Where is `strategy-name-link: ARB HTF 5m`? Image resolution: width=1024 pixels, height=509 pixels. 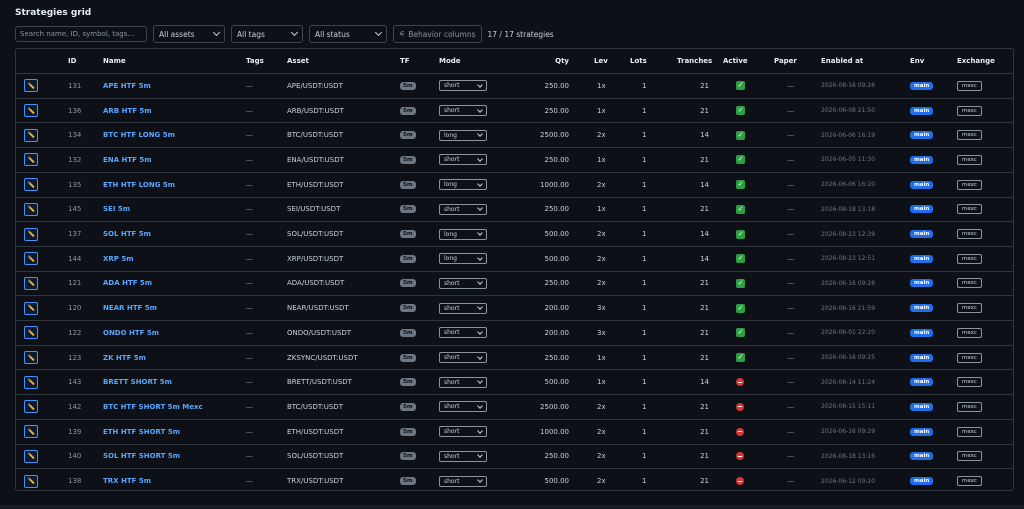
strategy-name-link: ARB HTF 5m is located at coordinates (127, 111).